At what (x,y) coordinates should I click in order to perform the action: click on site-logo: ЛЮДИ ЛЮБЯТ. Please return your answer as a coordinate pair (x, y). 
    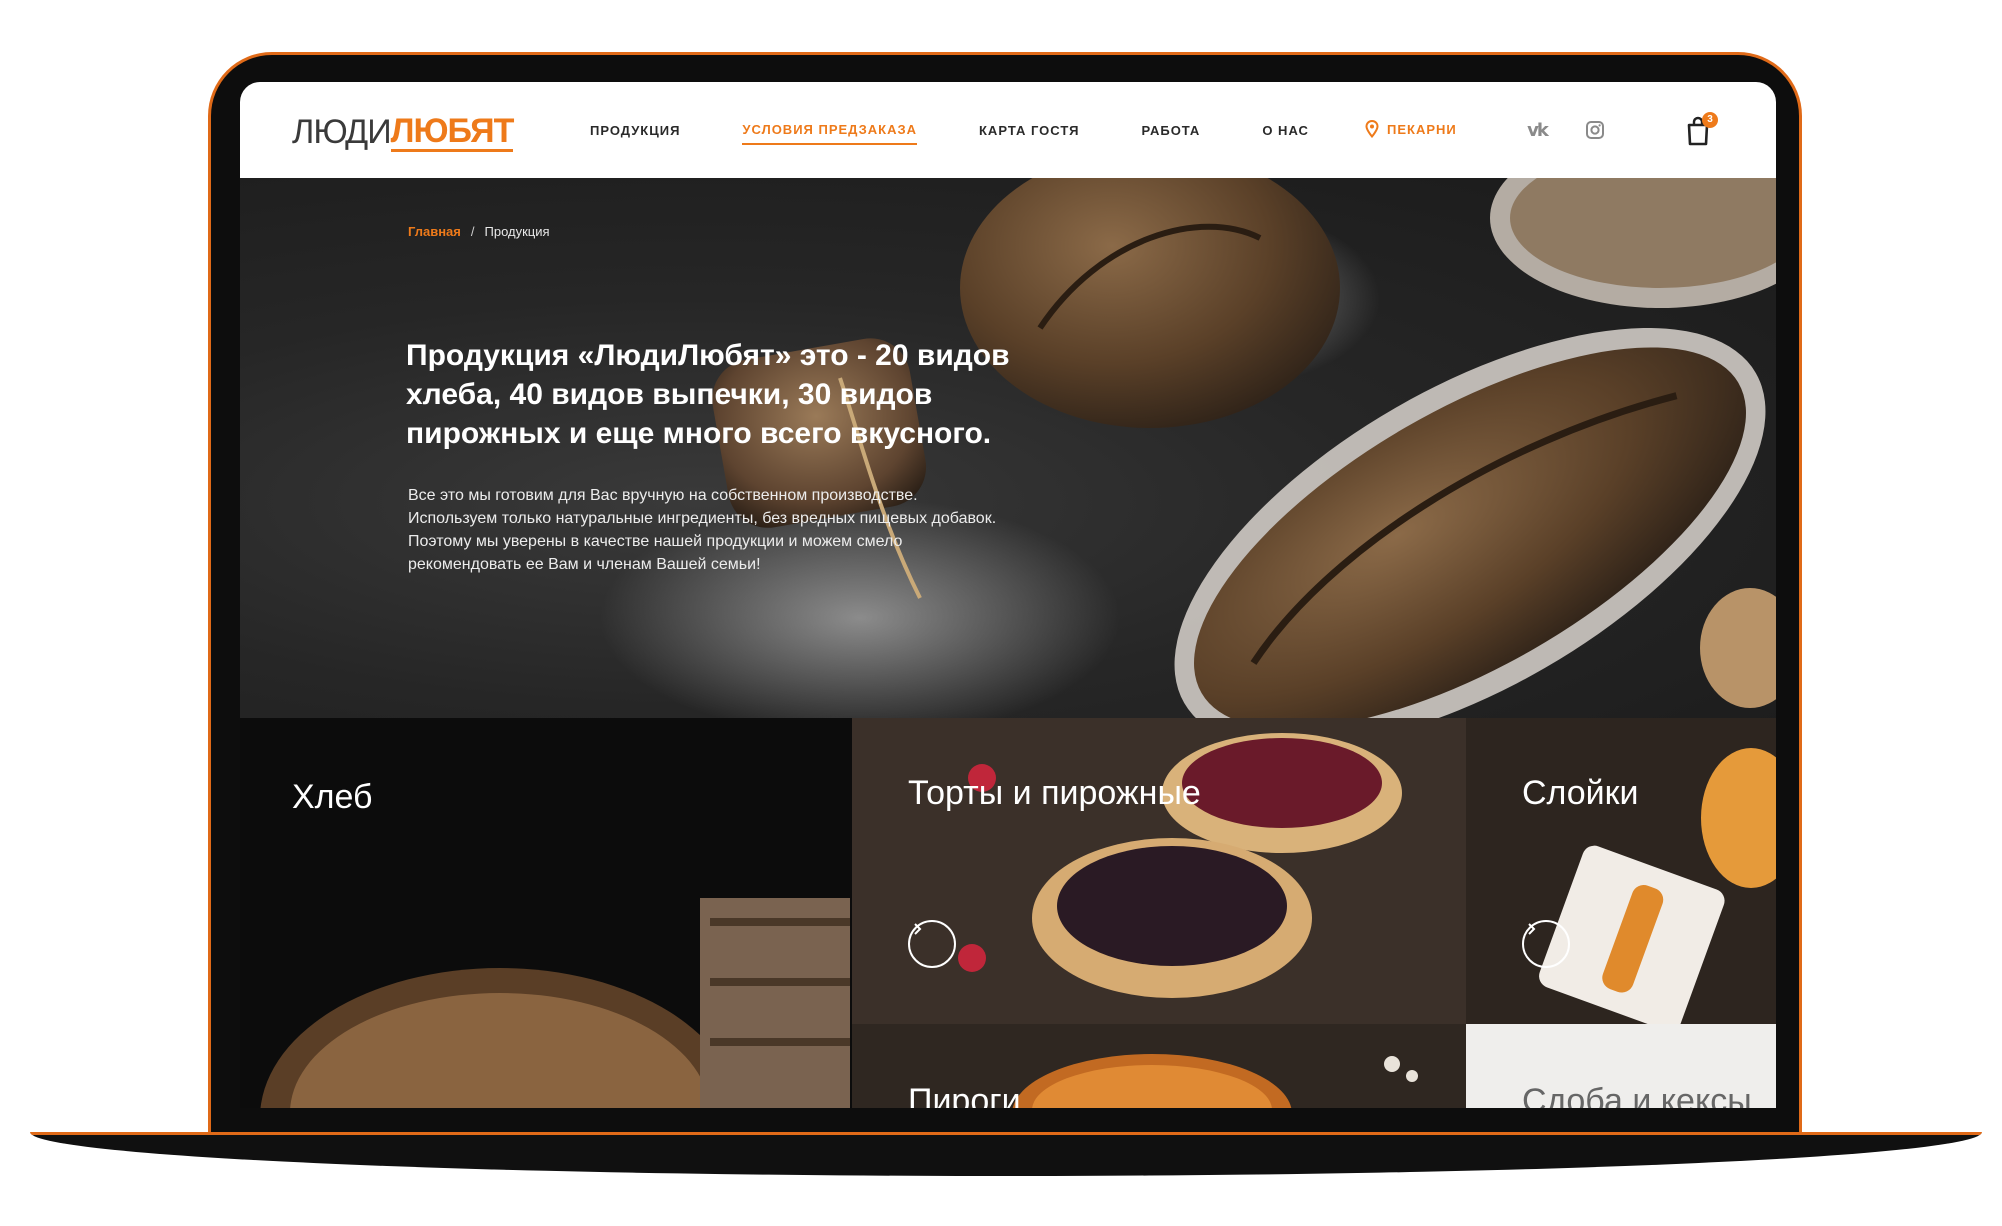
    Looking at the image, I should click on (403, 130).